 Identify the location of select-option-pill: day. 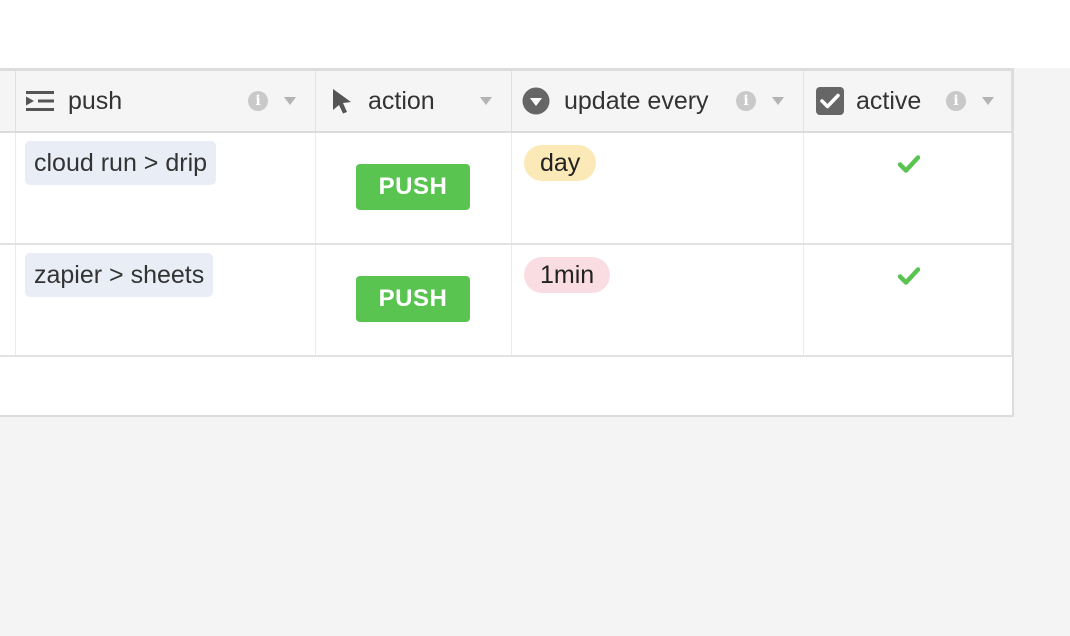
(560, 163).